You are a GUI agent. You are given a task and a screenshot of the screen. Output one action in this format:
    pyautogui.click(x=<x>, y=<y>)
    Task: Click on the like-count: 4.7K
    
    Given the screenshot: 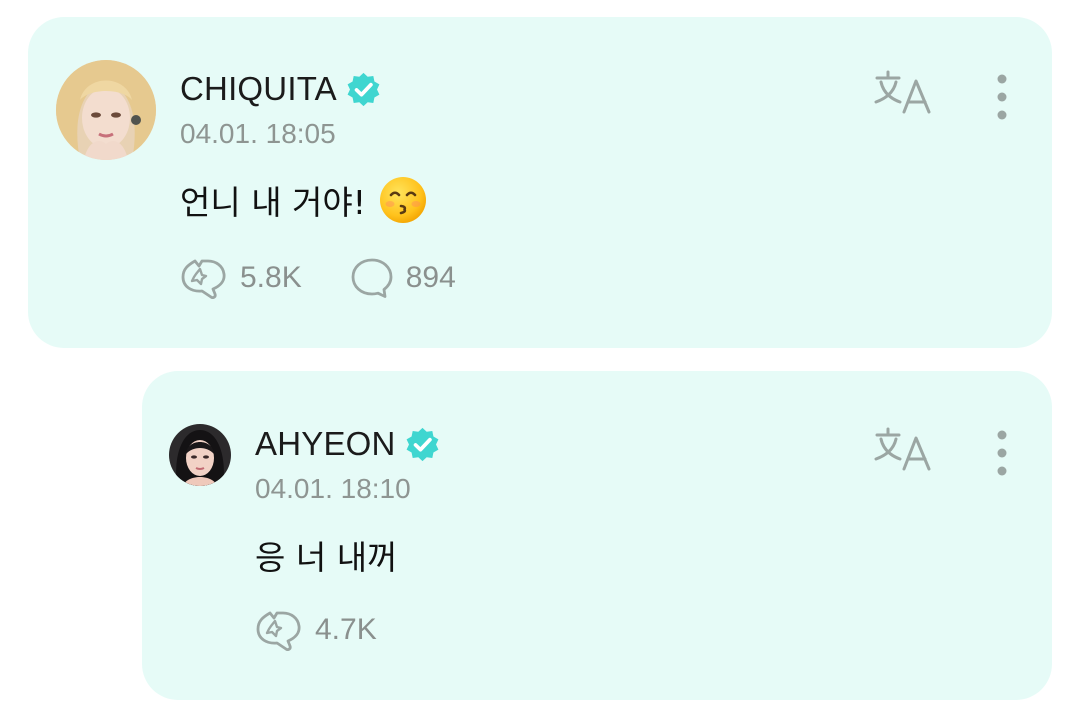 What is the action you would take?
    pyautogui.click(x=346, y=629)
    